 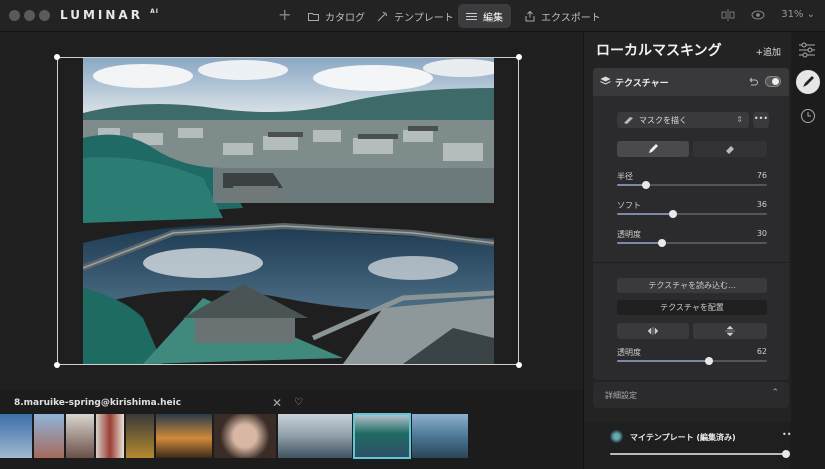 What do you see at coordinates (692, 307) in the screenshot?
I see `place-texture-button: テクスチャを配置` at bounding box center [692, 307].